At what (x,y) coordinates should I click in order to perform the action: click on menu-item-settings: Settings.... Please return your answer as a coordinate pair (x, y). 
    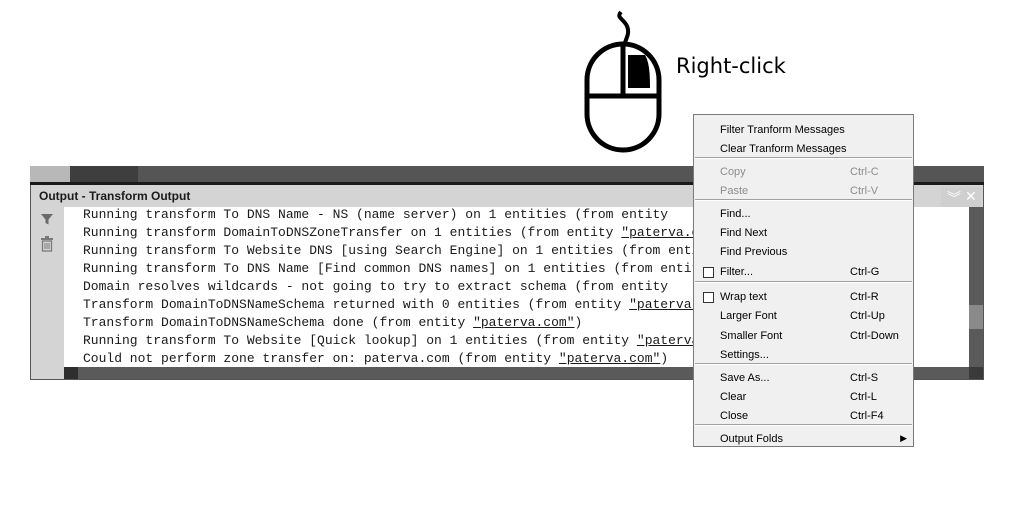
    Looking at the image, I should click on (803, 355).